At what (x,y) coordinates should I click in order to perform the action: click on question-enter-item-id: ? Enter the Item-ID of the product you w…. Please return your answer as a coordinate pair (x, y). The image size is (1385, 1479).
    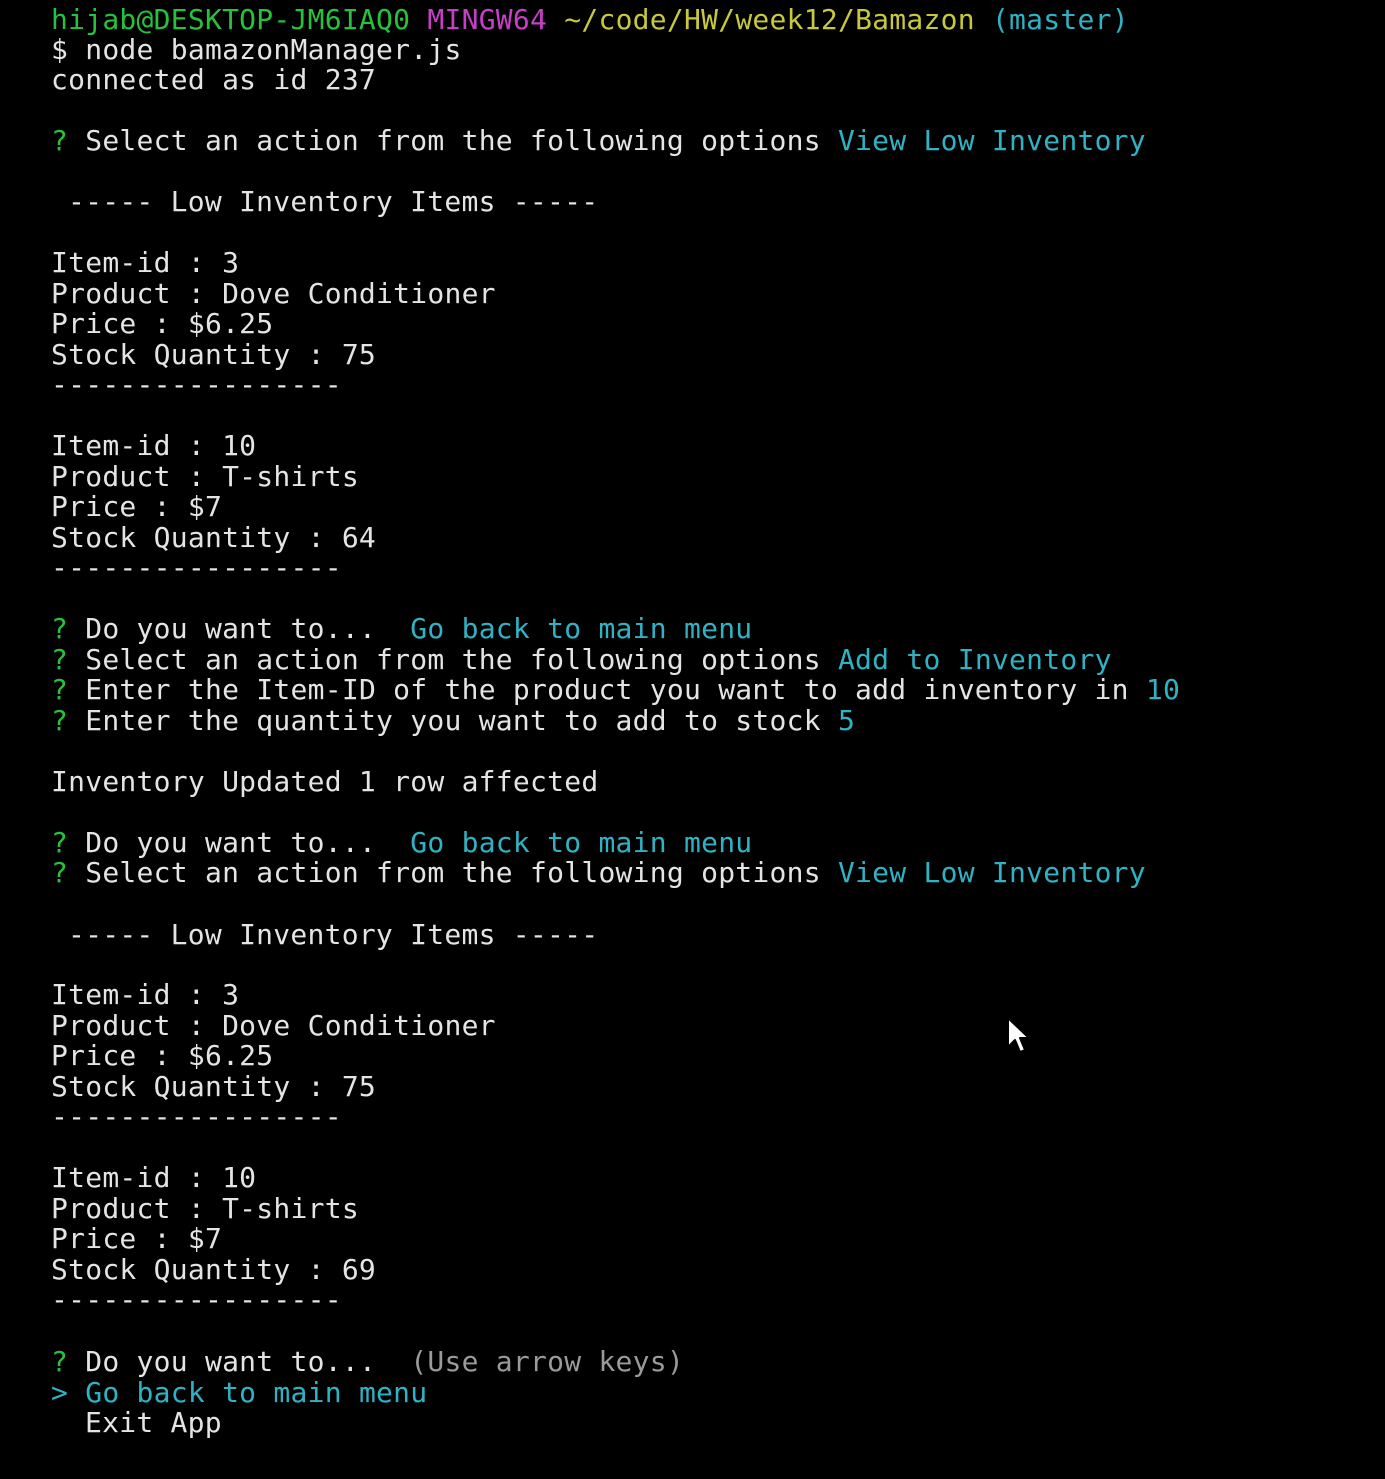
    Looking at the image, I should click on (616, 689).